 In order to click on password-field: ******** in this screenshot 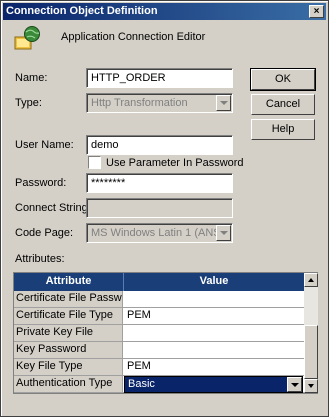, I will do `click(159, 183)`.